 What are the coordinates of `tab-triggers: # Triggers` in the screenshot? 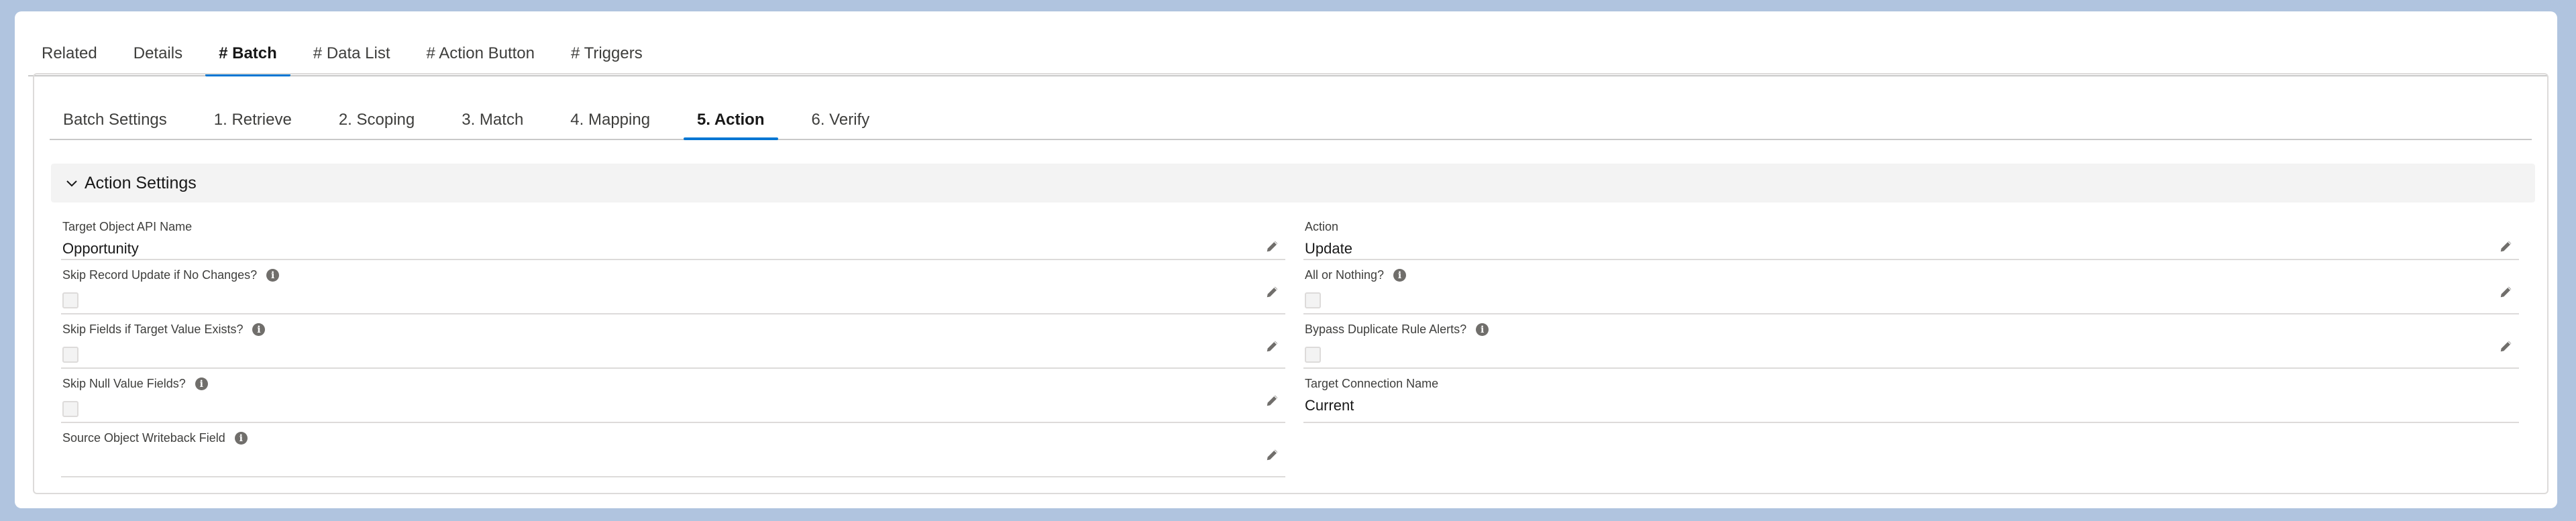 It's located at (606, 59).